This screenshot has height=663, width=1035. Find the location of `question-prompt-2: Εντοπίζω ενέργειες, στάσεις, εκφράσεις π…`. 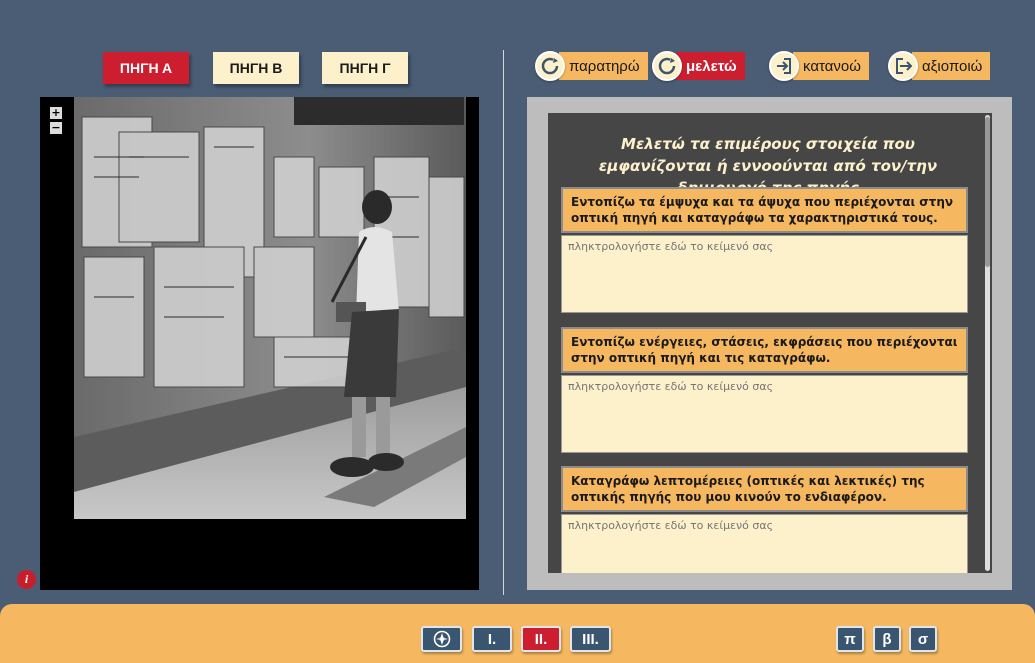

question-prompt-2: Εντοπίζω ενέργειες, στάσεις, εκφράσεις π… is located at coordinates (764, 350).